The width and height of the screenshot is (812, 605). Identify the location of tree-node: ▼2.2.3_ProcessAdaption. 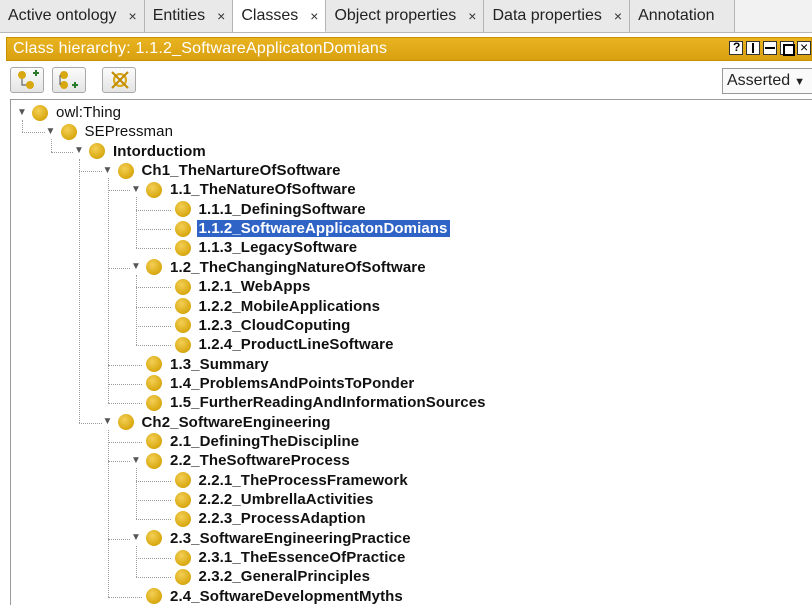
(263, 518).